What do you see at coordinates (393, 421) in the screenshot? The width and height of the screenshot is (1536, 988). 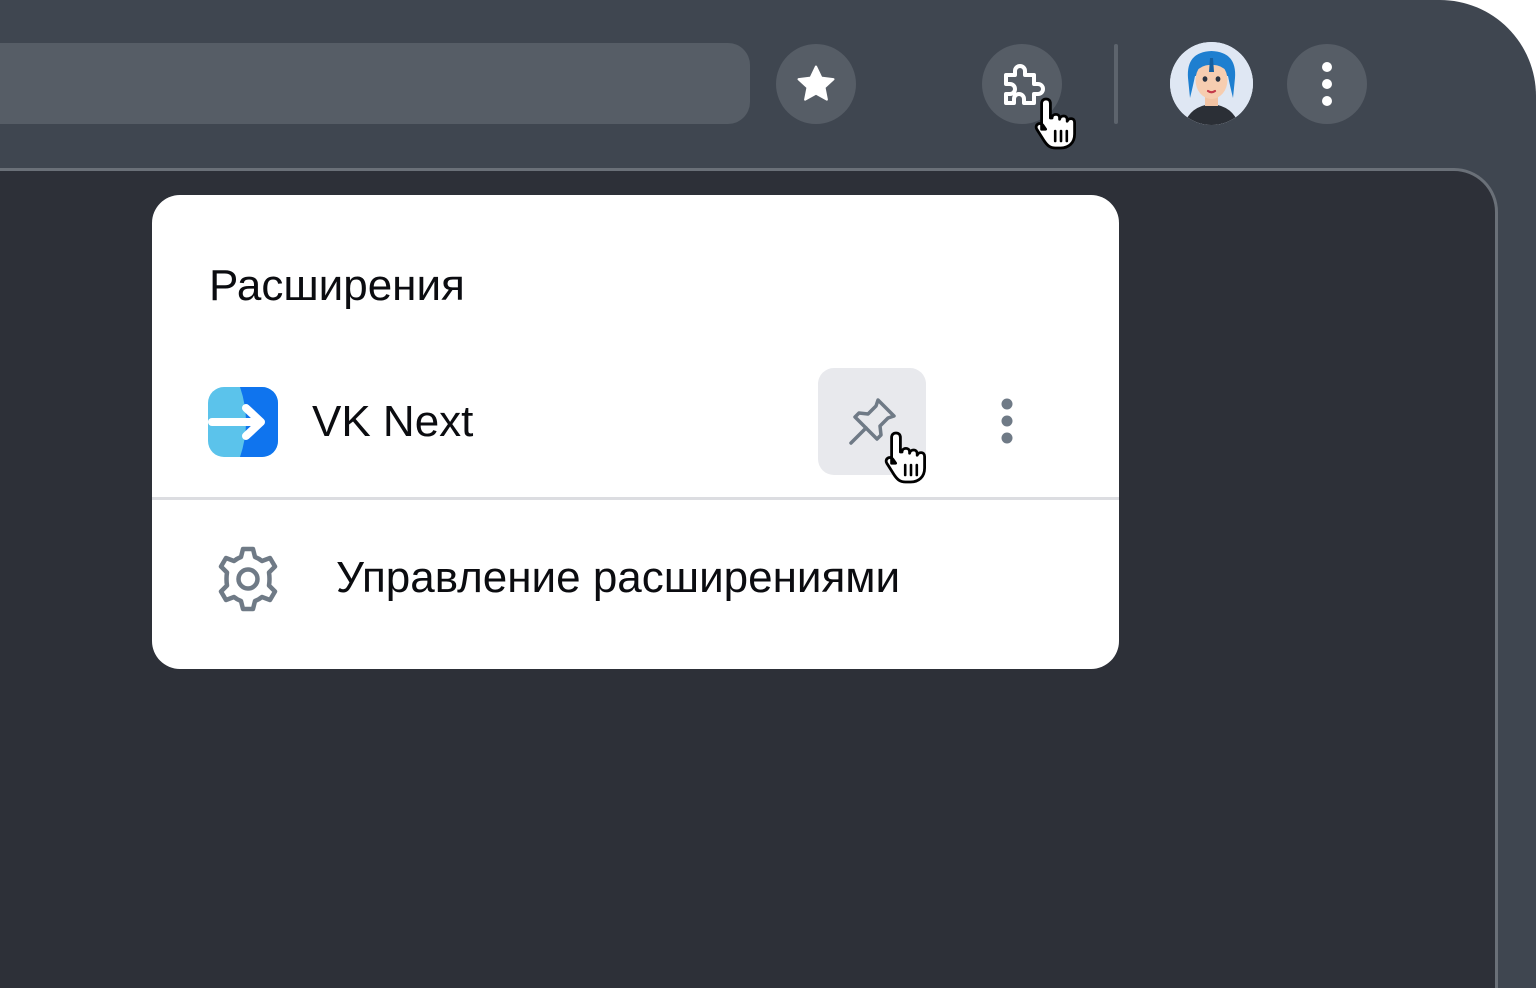 I see `extension-name: VK Next` at bounding box center [393, 421].